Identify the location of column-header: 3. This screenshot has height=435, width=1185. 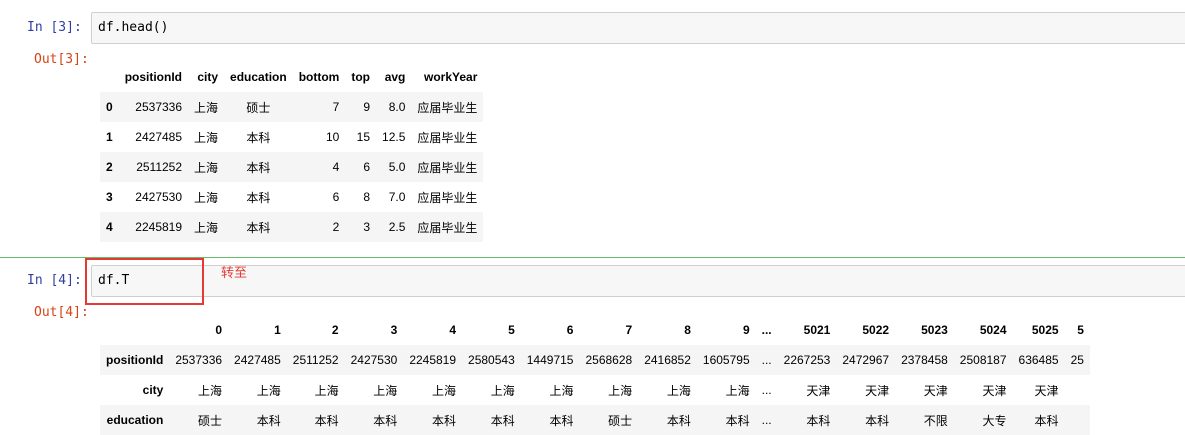
(394, 330).